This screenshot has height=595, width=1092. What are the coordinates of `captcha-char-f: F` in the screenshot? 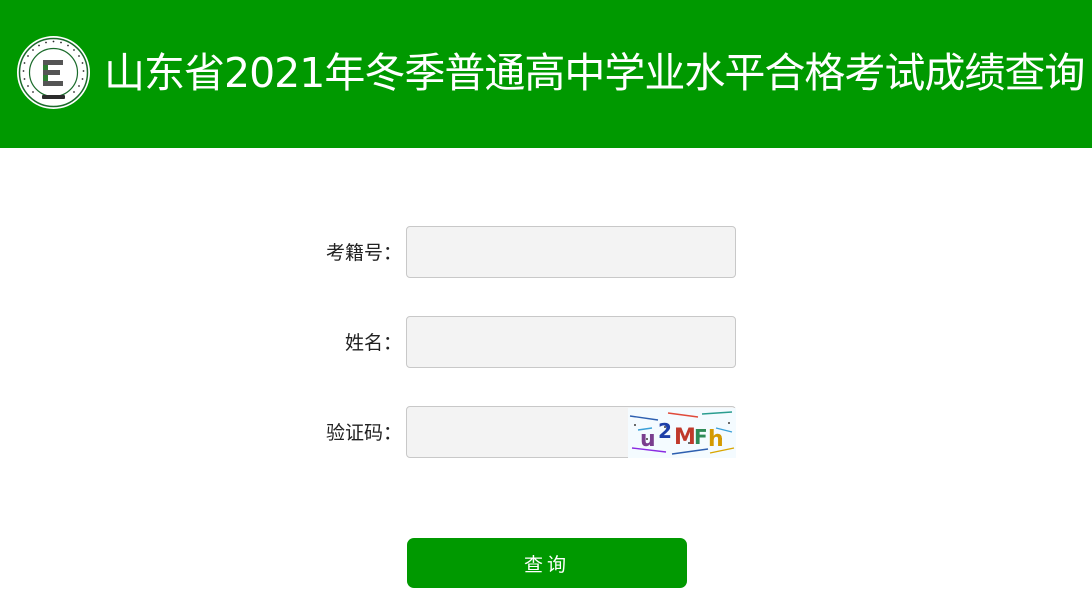 It's located at (701, 437).